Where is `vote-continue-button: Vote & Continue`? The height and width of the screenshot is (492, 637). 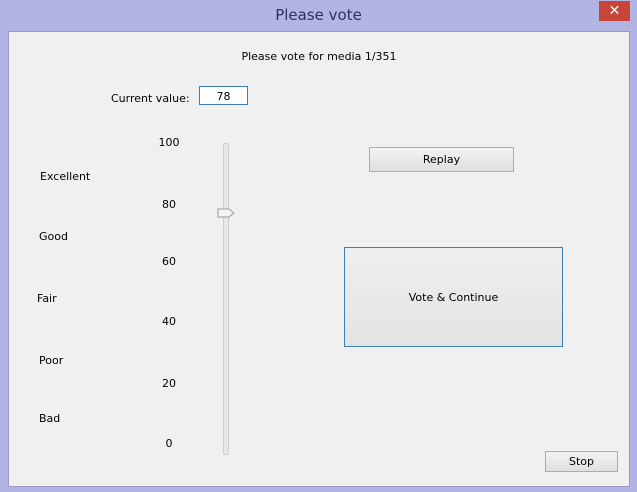 vote-continue-button: Vote & Continue is located at coordinates (453, 297).